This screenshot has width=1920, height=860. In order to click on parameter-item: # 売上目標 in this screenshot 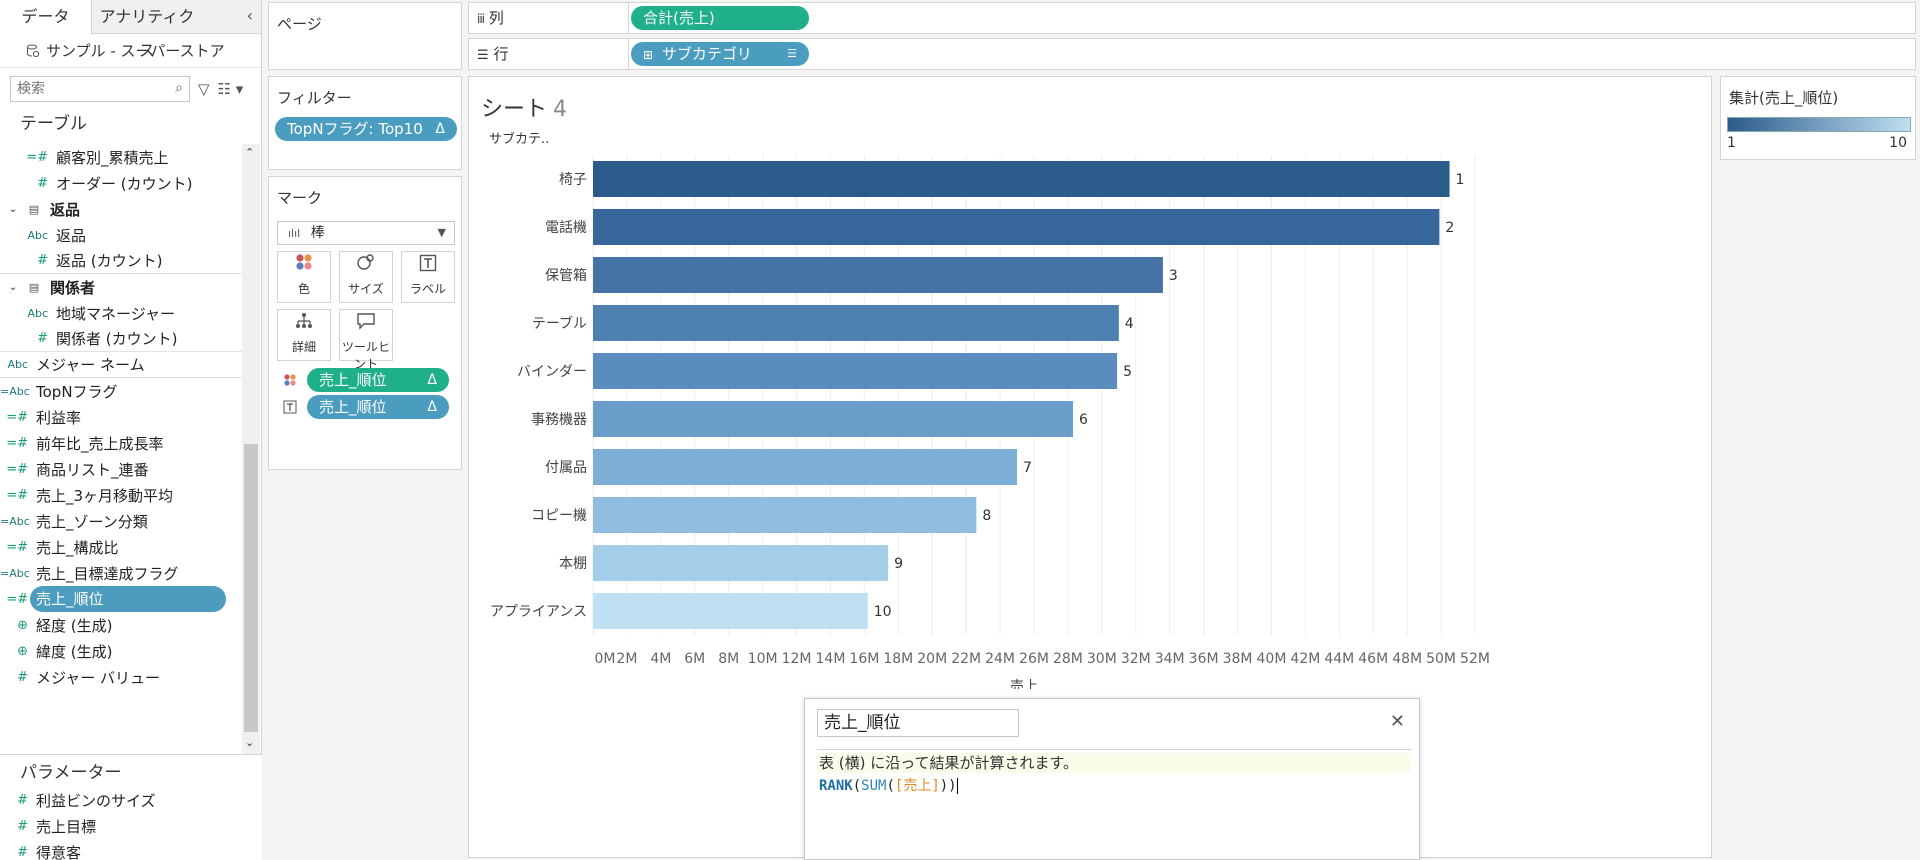, I will do `click(131, 826)`.